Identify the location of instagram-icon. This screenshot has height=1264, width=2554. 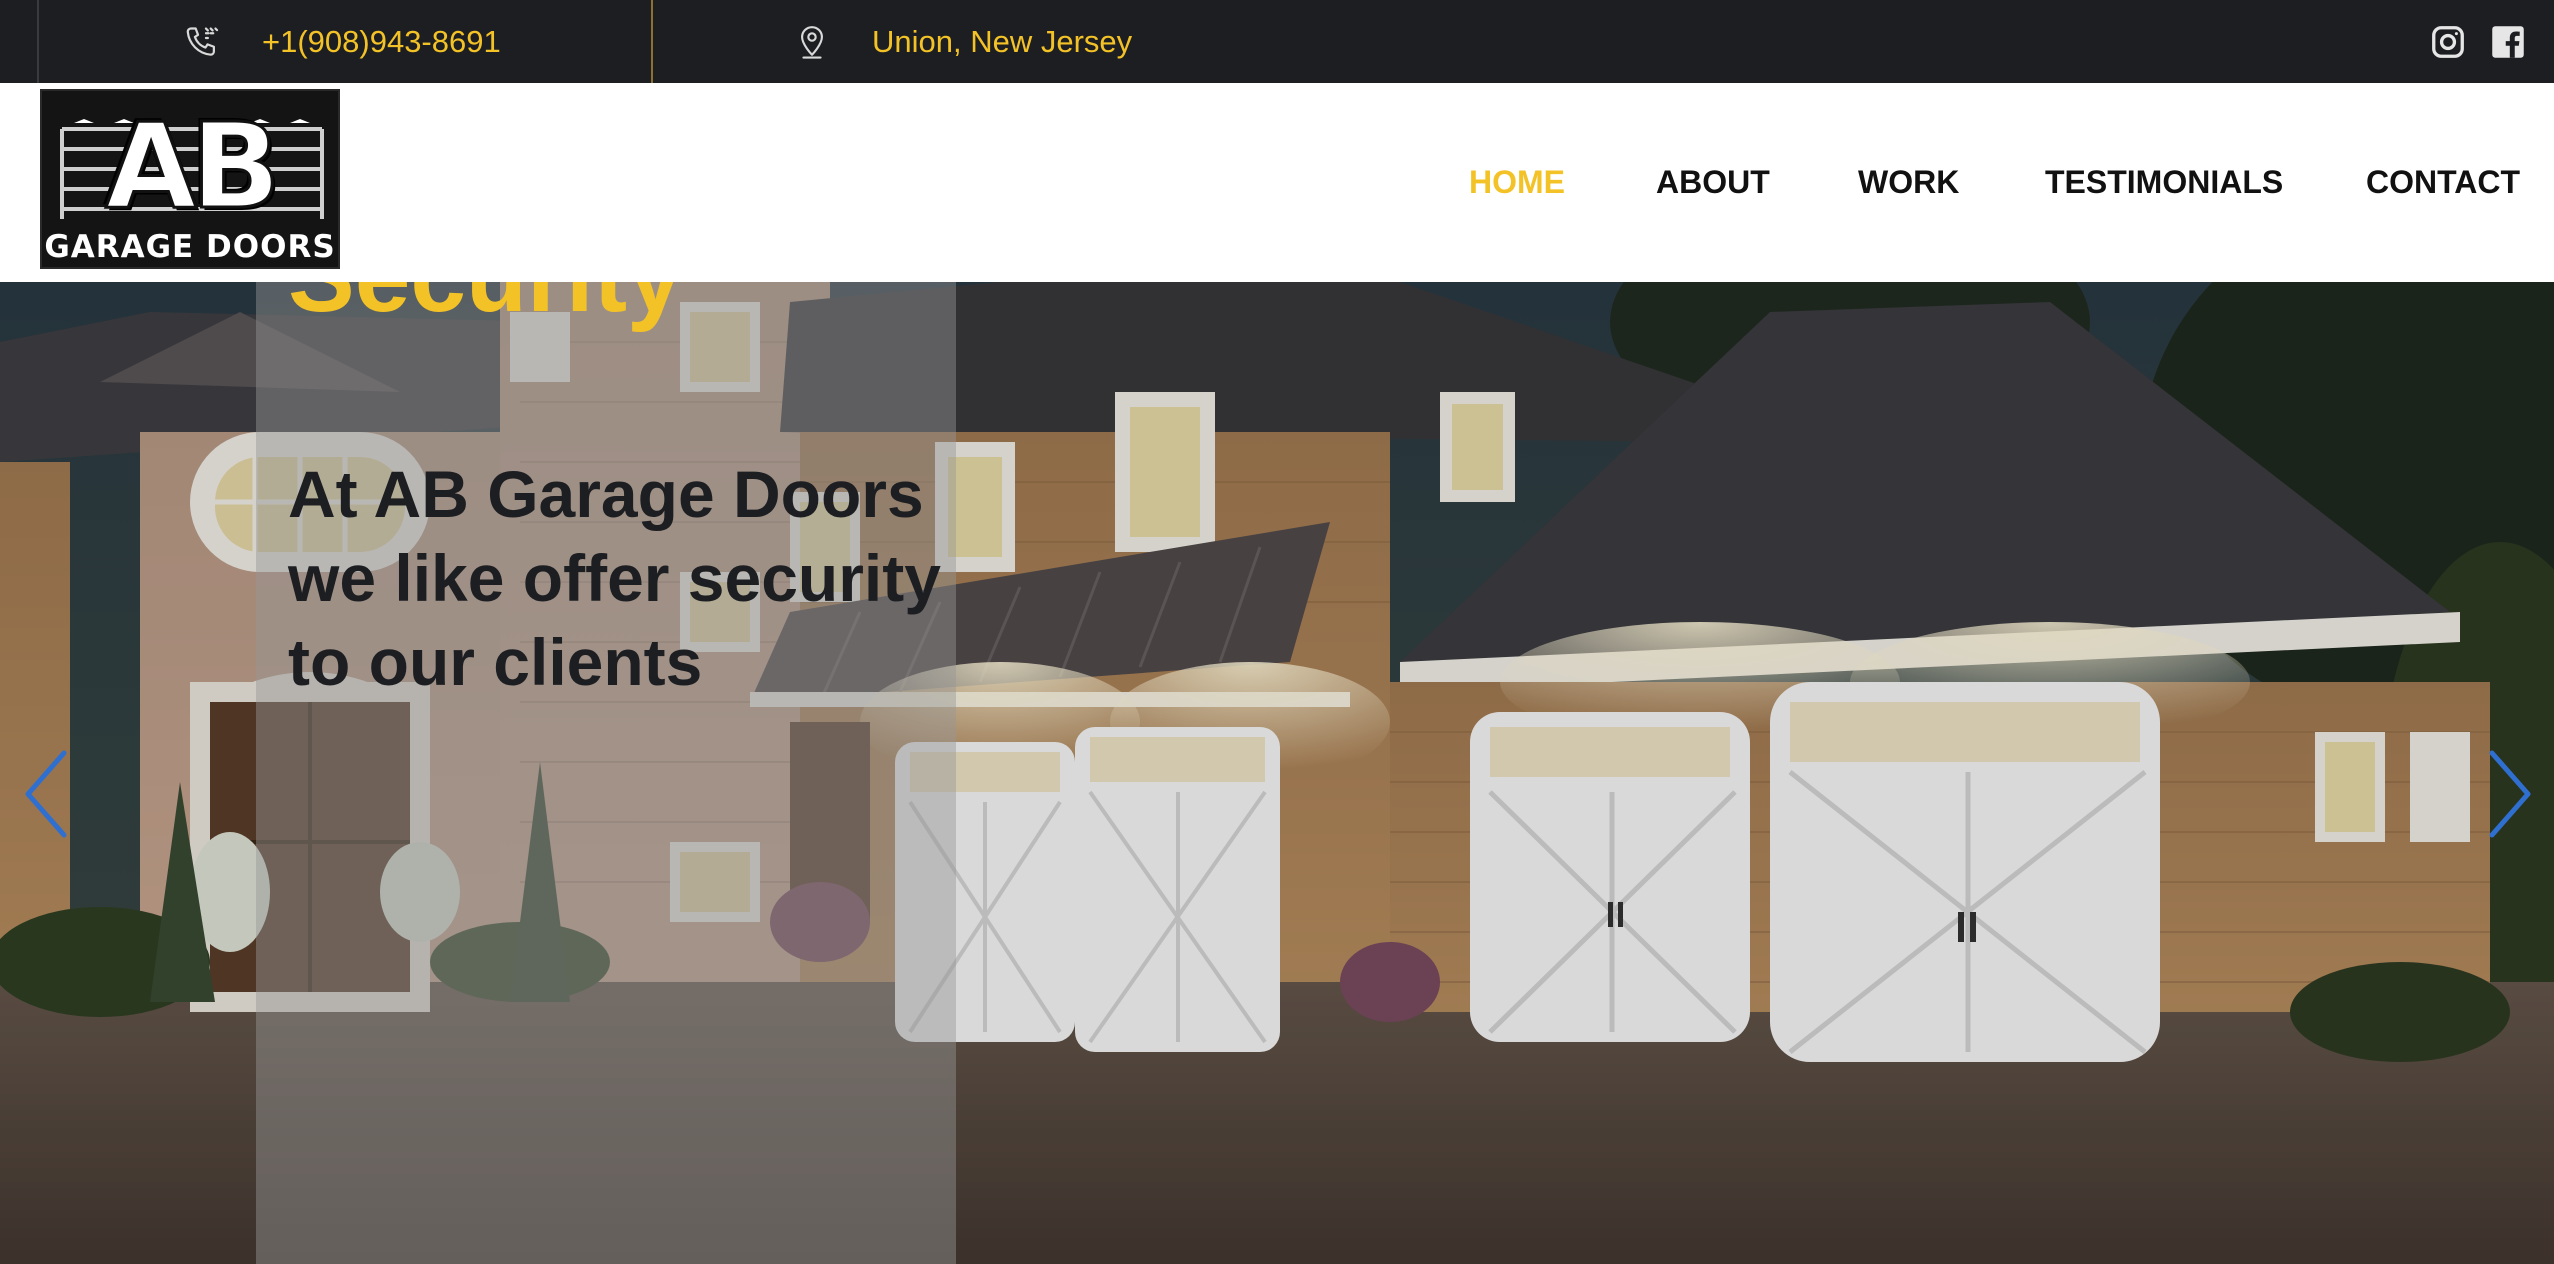
(2448, 42).